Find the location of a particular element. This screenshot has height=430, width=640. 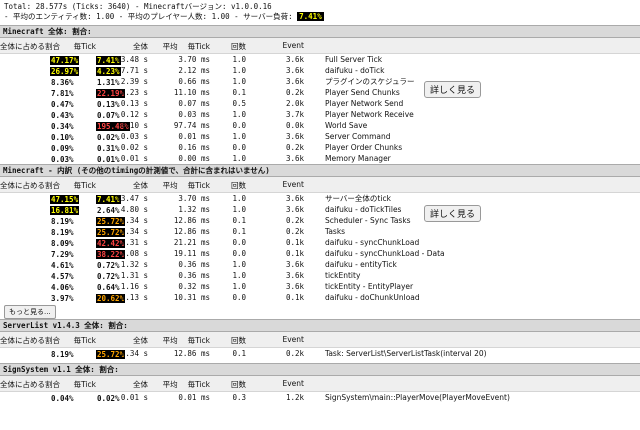

avg-per-tick: 3.70 ms is located at coordinates (194, 59).